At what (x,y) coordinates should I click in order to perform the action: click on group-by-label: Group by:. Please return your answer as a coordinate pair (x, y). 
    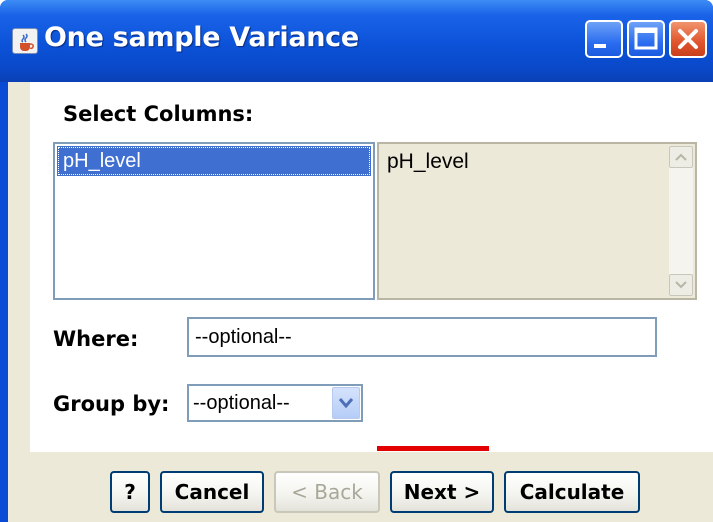
    Looking at the image, I should click on (111, 404).